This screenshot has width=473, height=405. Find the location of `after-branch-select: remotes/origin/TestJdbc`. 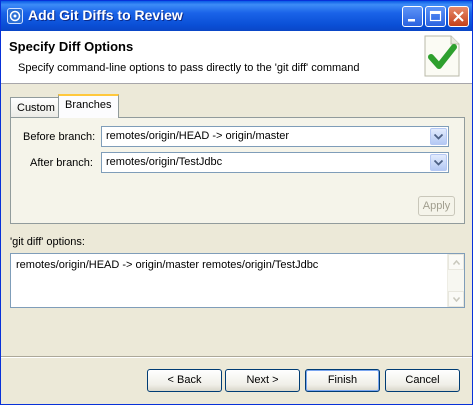

after-branch-select: remotes/origin/TestJdbc is located at coordinates (275, 162).